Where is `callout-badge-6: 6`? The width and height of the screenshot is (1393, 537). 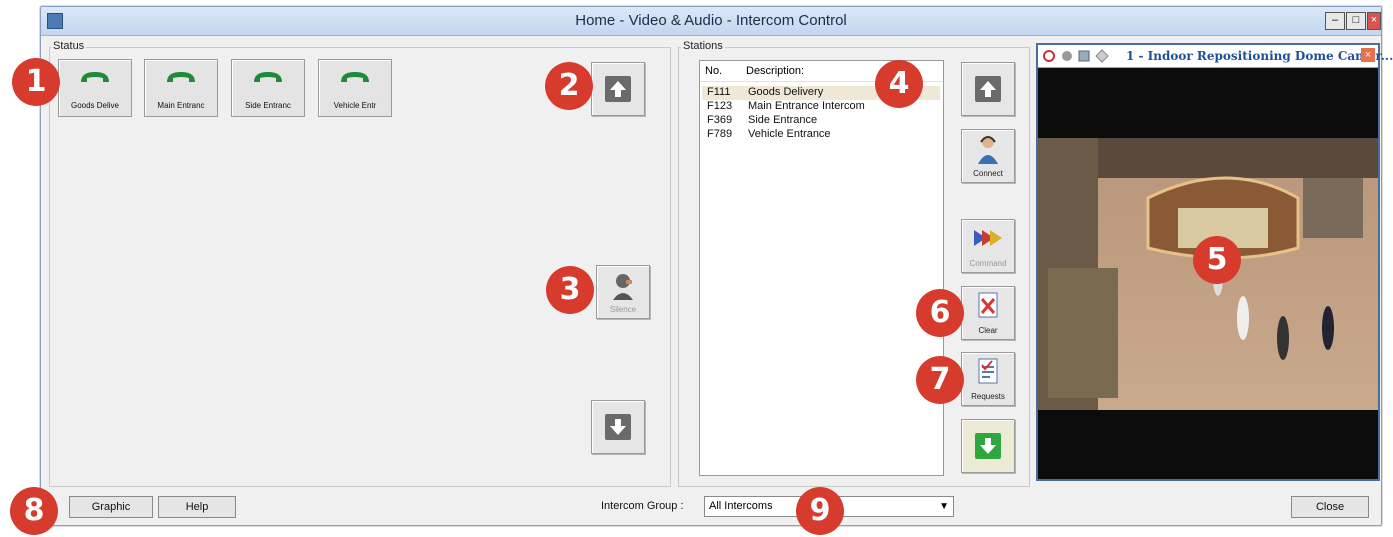 callout-badge-6: 6 is located at coordinates (940, 313).